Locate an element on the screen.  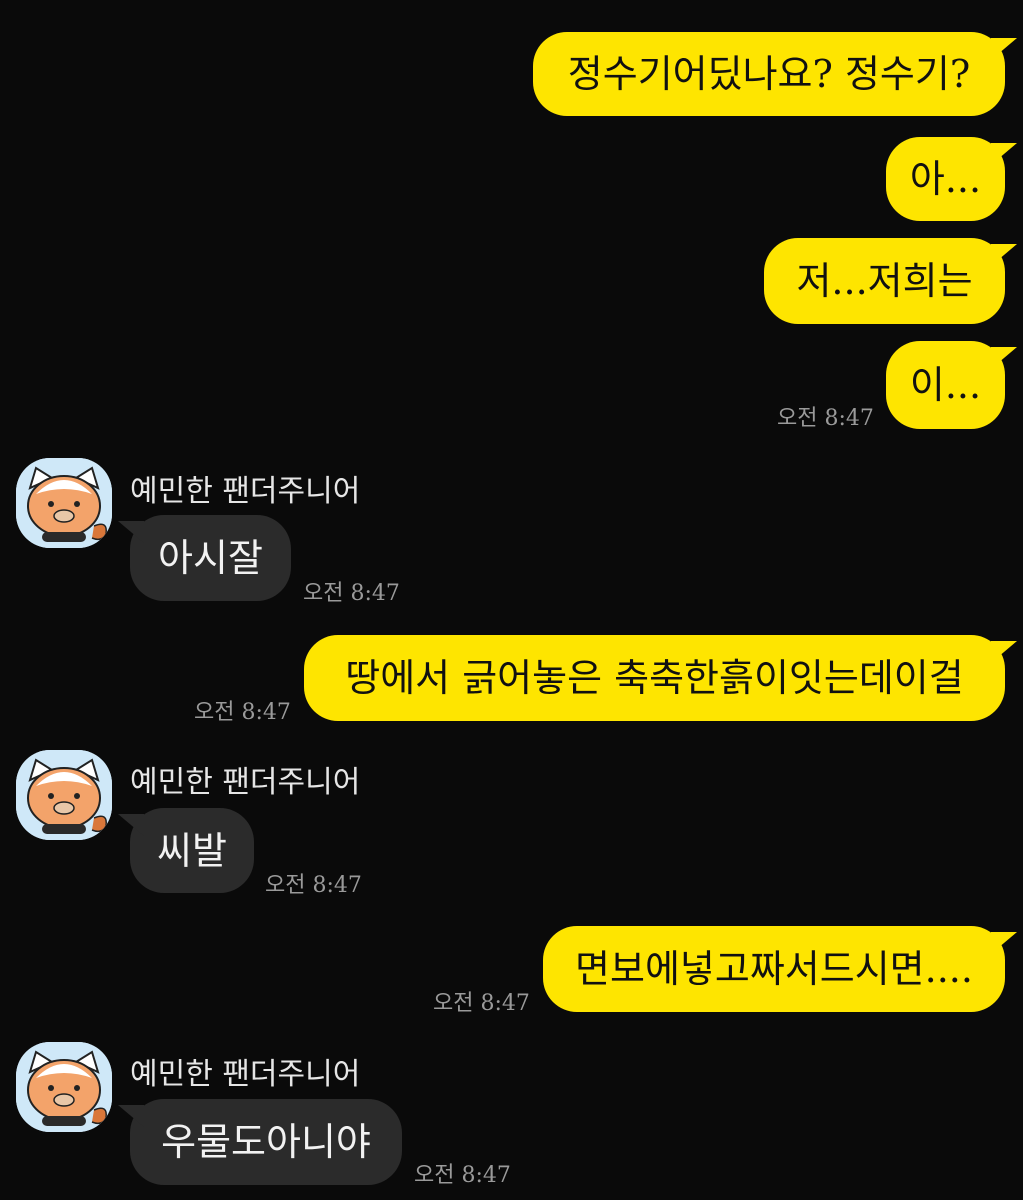
incoming-message: 아시잘 is located at coordinates (204, 558).